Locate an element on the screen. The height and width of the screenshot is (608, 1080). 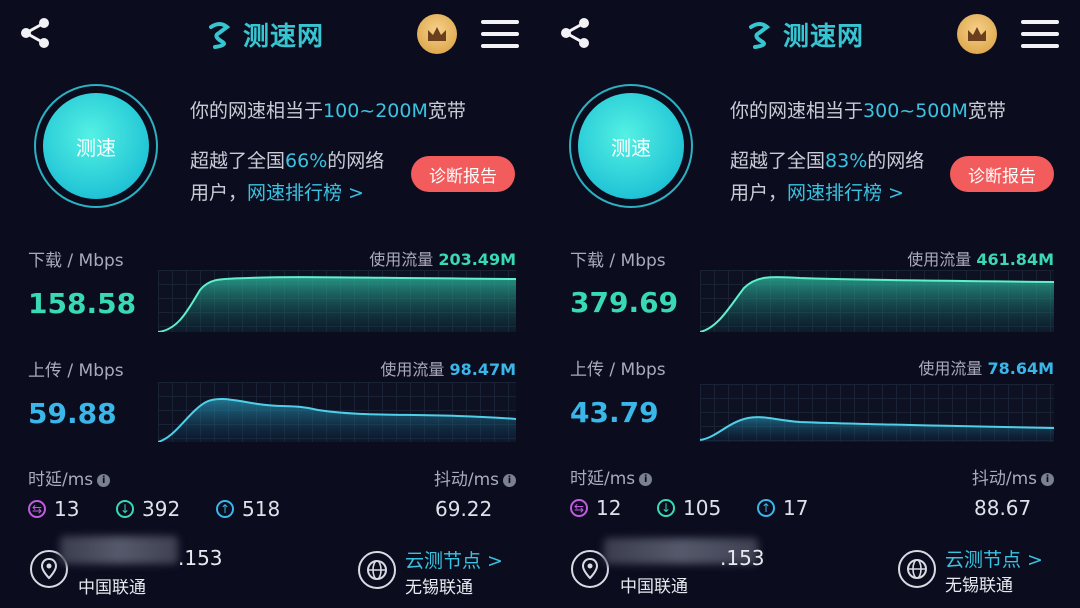
idle-latency-value: 13 is located at coordinates (67, 509).